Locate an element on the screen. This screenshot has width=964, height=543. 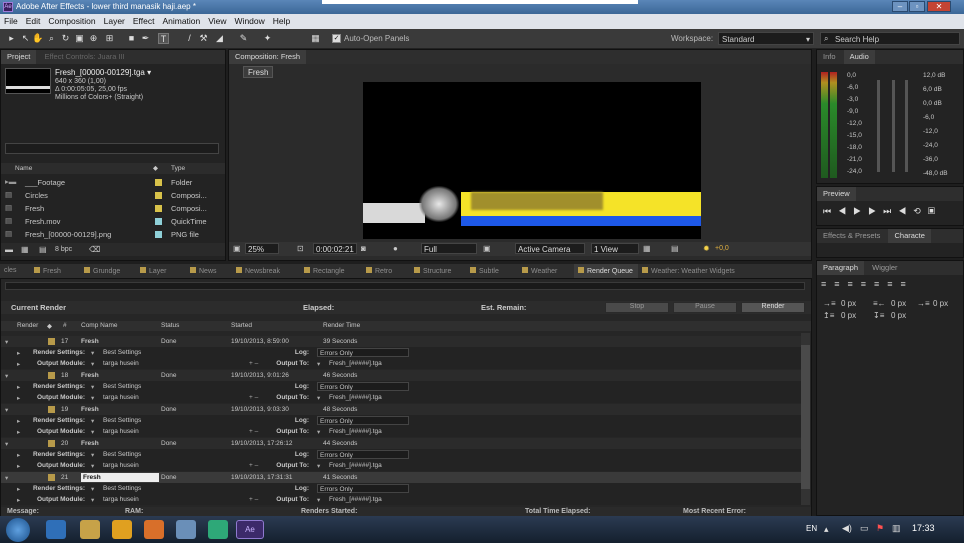
close-button: ✕ is located at coordinates (939, 6).